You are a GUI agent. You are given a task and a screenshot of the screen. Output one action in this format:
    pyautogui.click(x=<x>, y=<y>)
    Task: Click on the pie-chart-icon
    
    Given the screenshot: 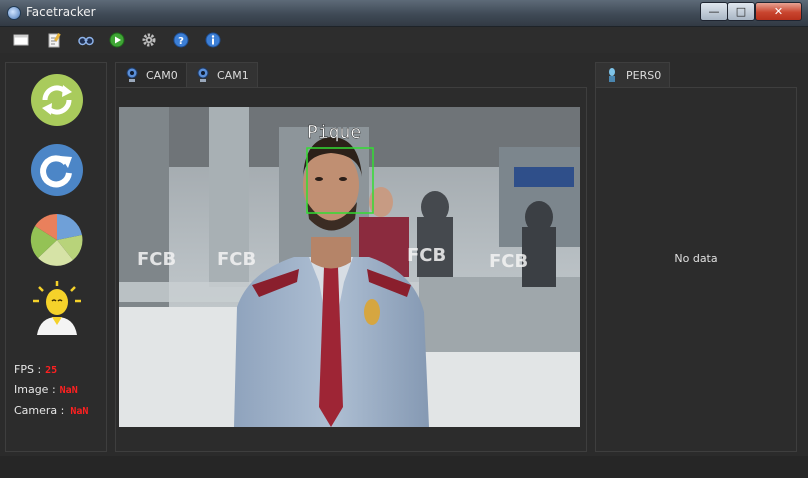 What is the action you would take?
    pyautogui.click(x=57, y=240)
    